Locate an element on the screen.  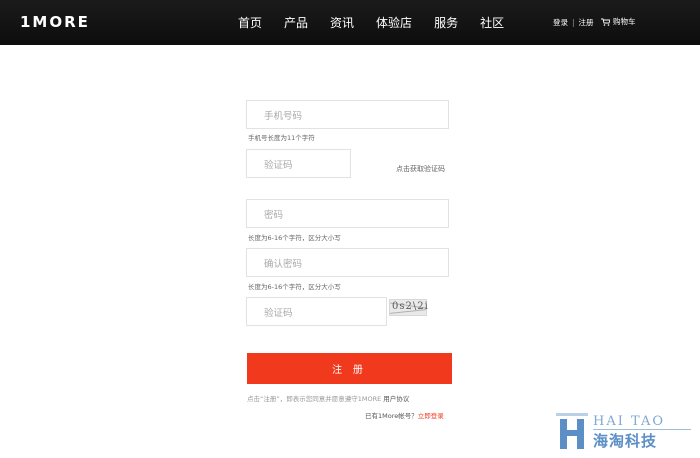
confirm-password-hint: 长度为6-16个字符，区分大小写 is located at coordinates (294, 287).